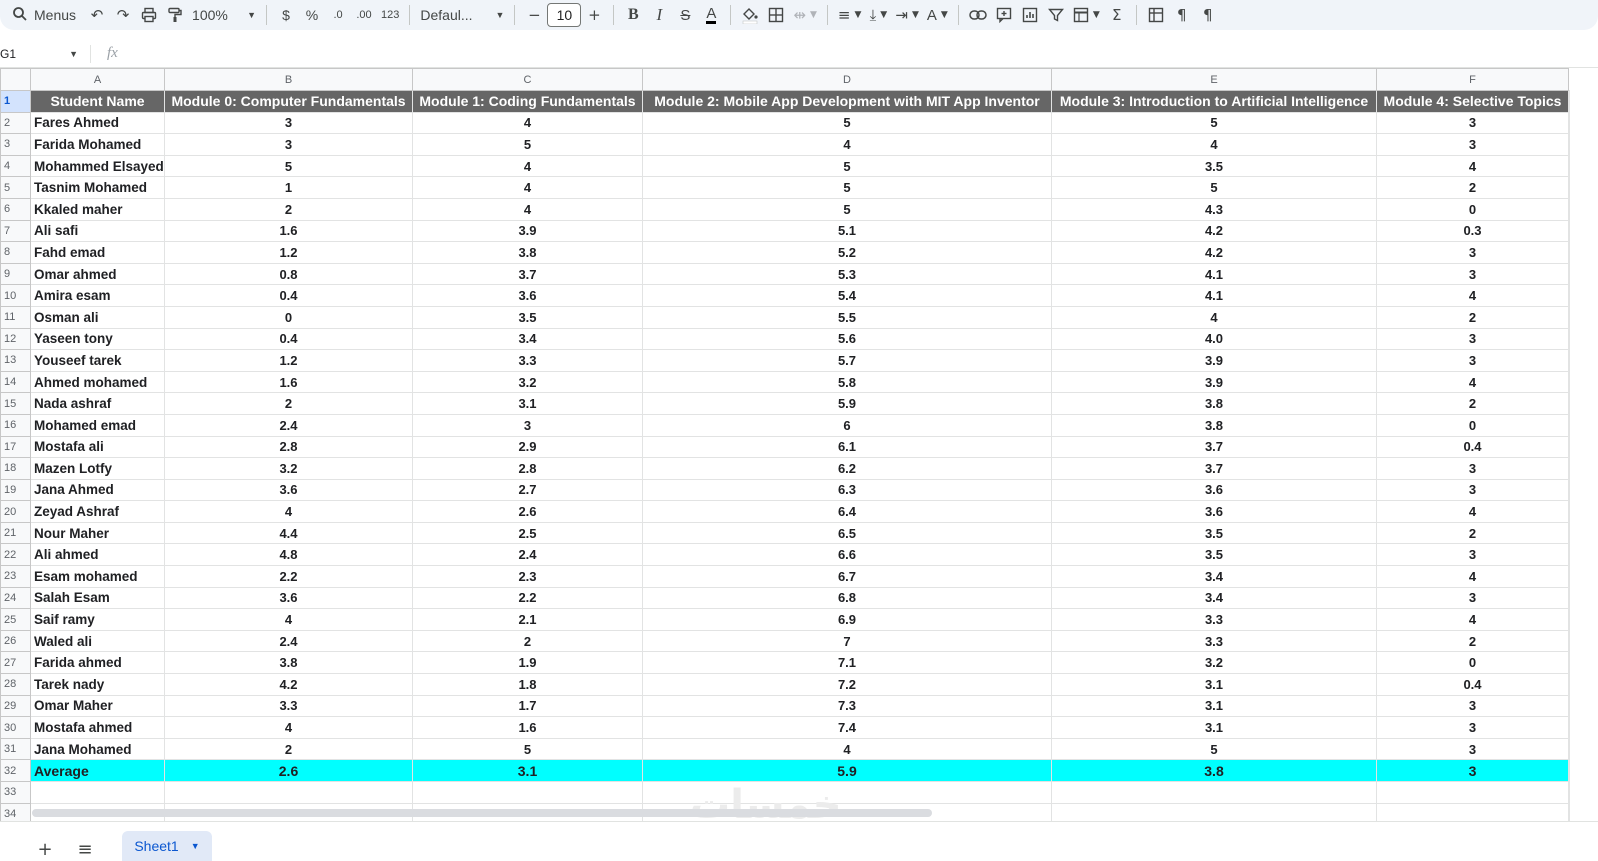  I want to click on score-cell: 3.4, so click(1214, 576).